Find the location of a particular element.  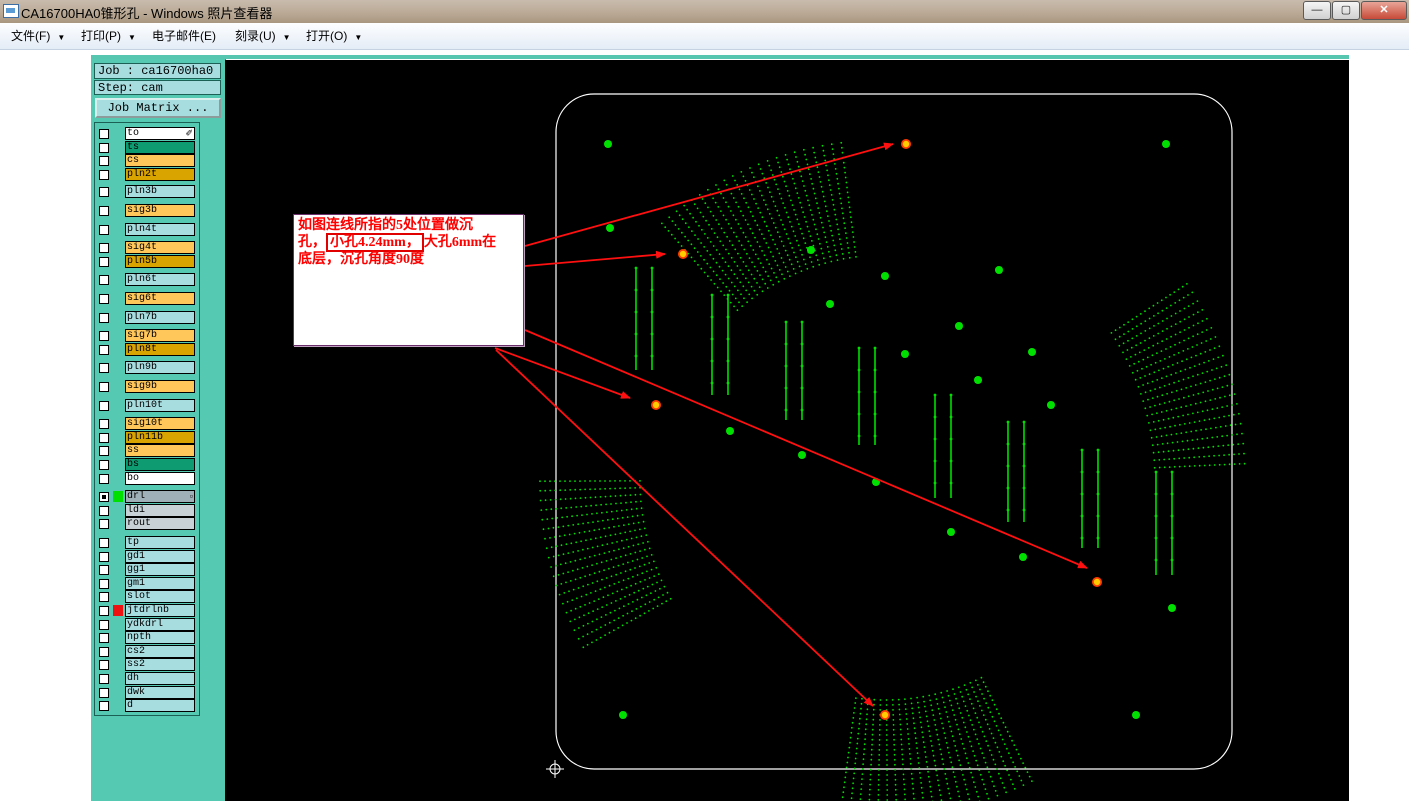

layer-name: sig4t is located at coordinates (160, 247).